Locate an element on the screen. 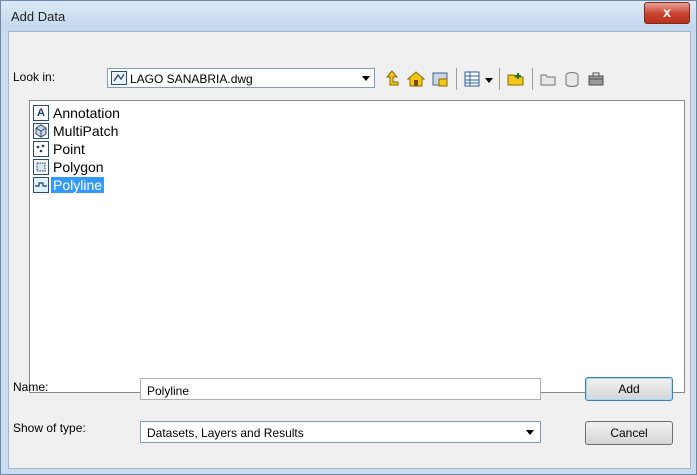  add-button: Add is located at coordinates (629, 389).